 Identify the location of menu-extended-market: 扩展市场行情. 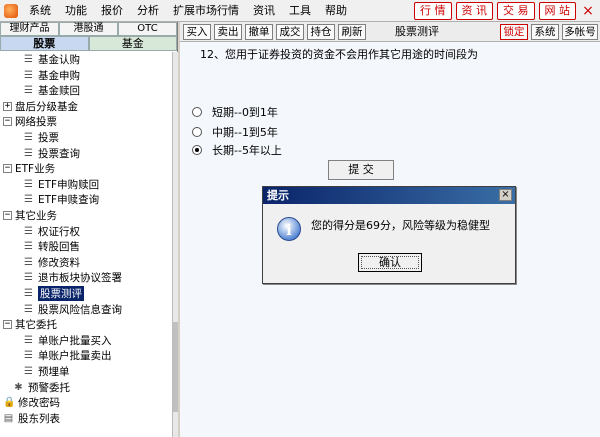
(206, 11).